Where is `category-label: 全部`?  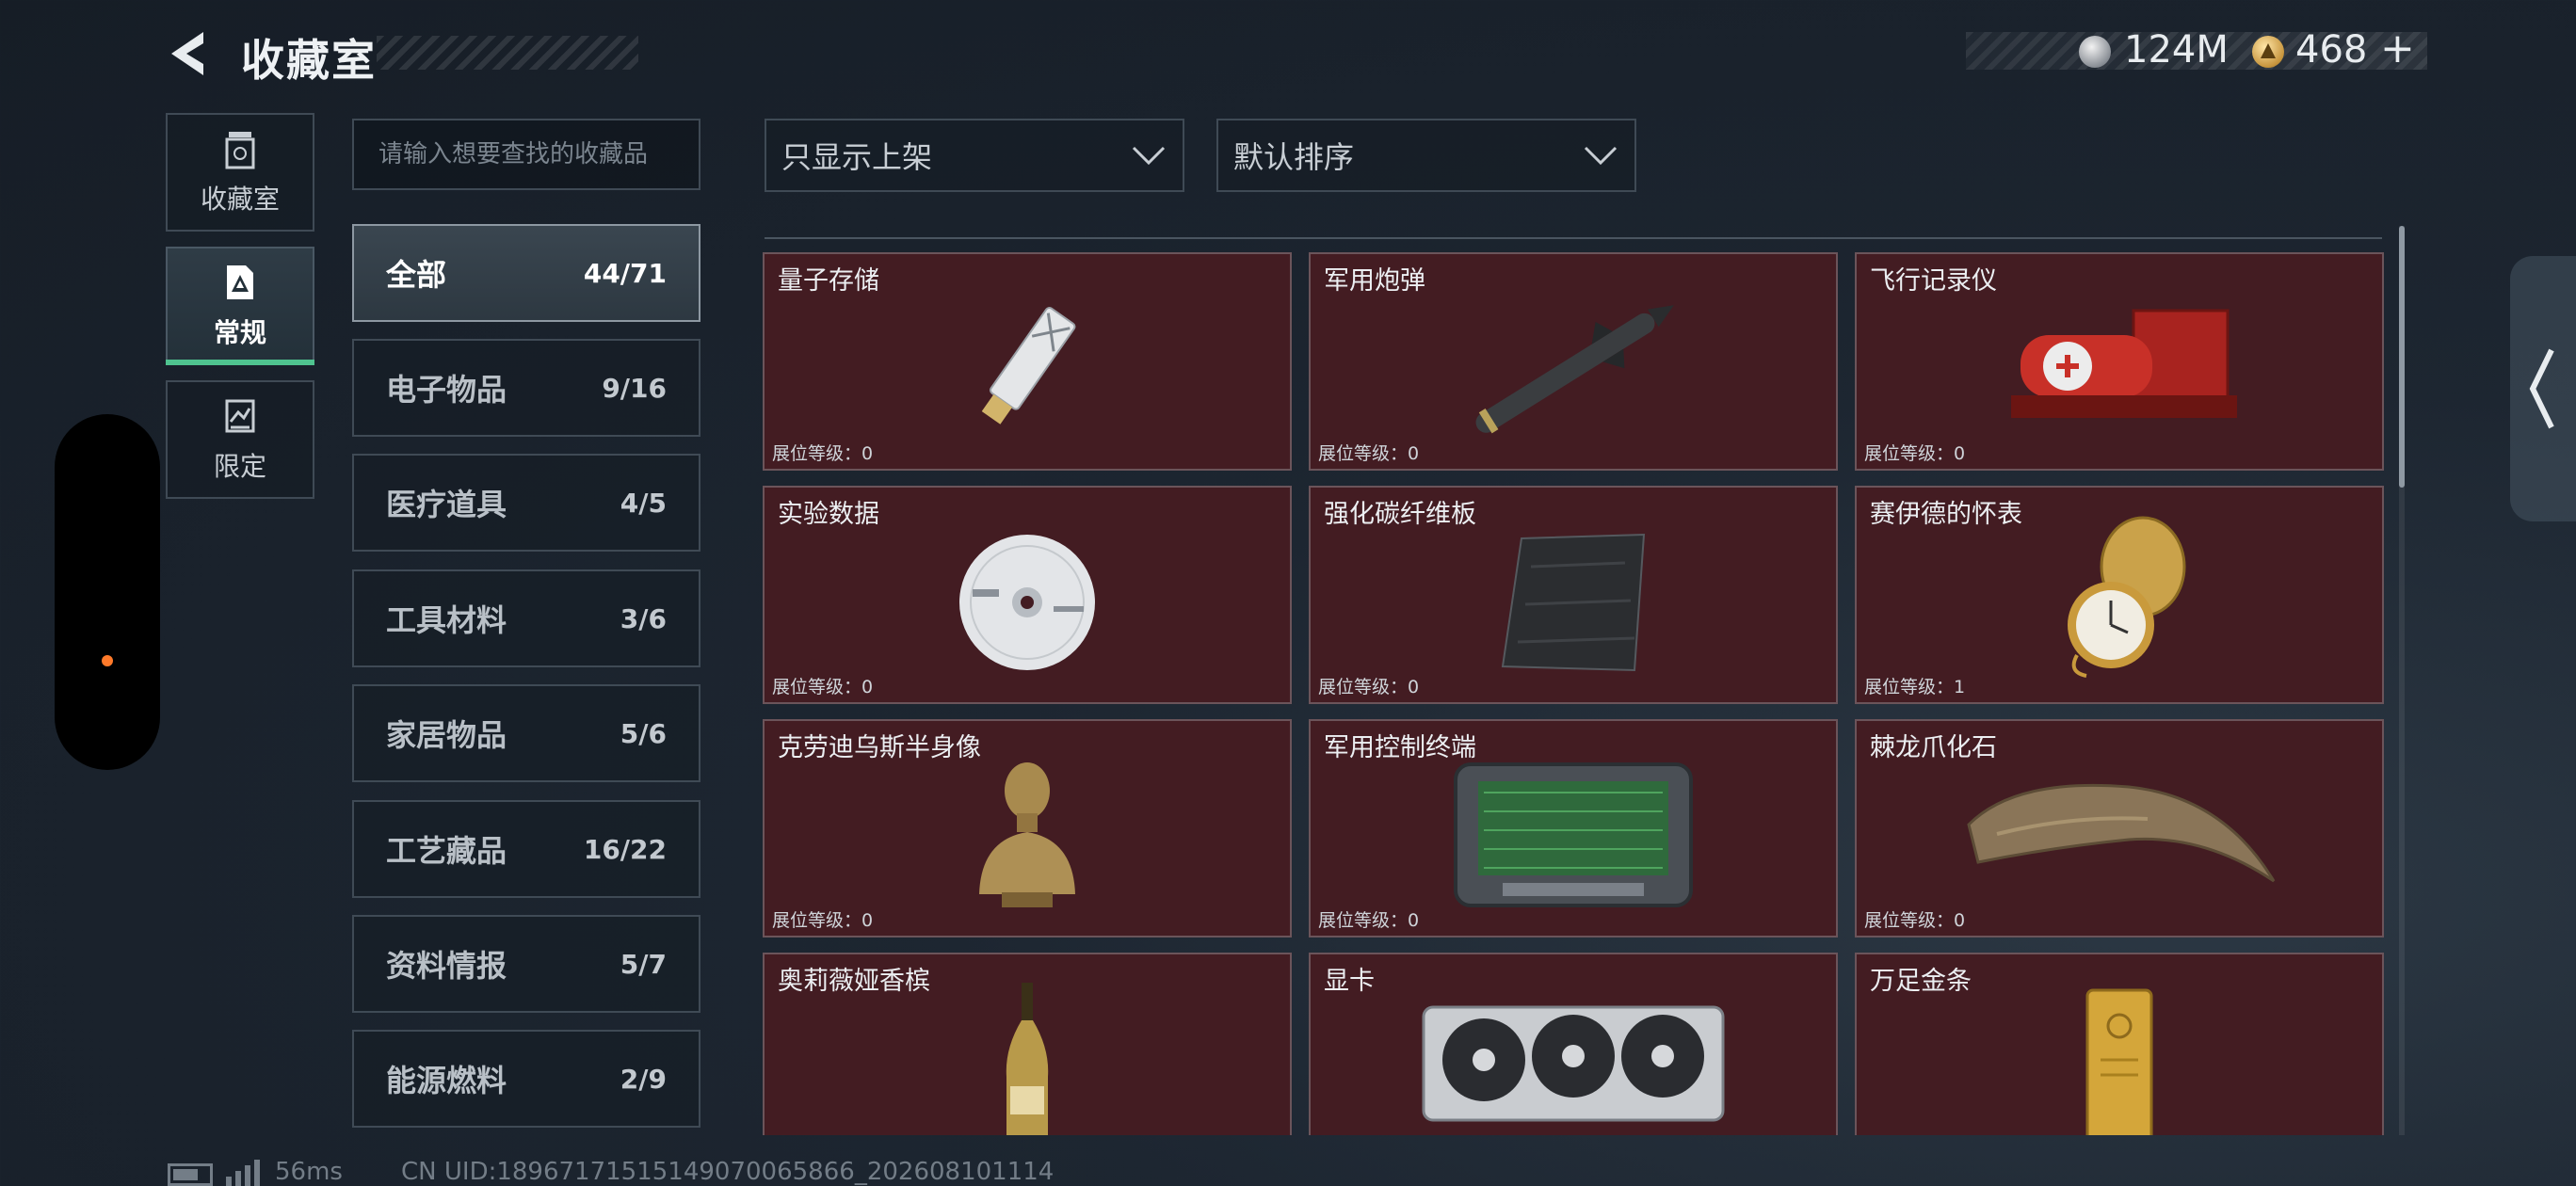
category-label: 全部 is located at coordinates (416, 275).